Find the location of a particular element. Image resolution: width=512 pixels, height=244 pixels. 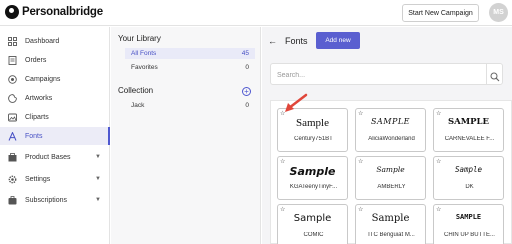

sidebar-item-artworks: Artworks is located at coordinates (55, 98).